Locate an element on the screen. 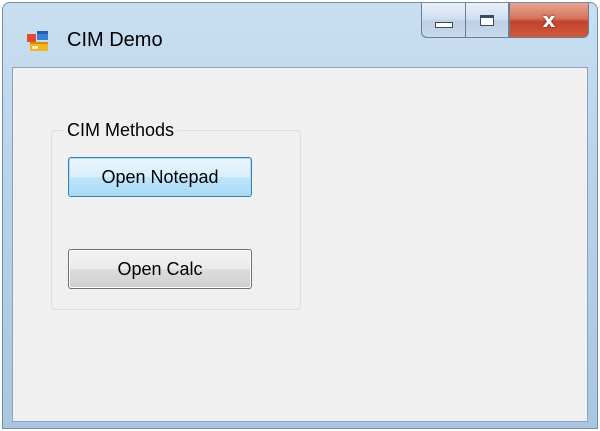  close-icon: x is located at coordinates (549, 20).